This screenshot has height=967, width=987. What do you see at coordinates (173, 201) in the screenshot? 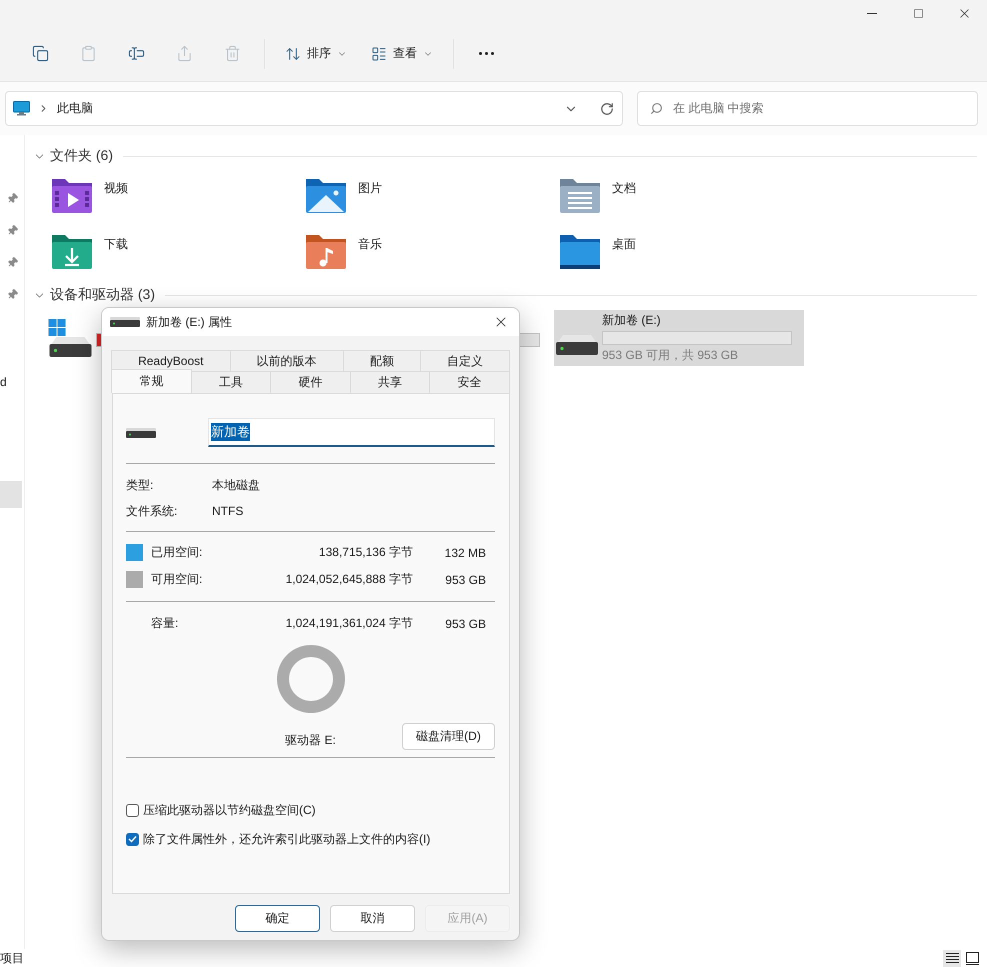
I see `folder-item: 视频` at bounding box center [173, 201].